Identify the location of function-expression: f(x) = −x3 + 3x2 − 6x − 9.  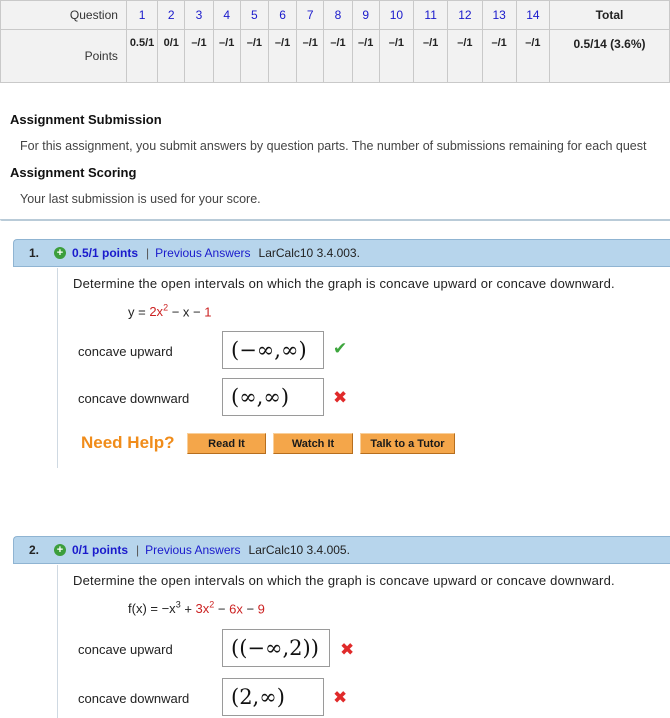
(196, 608).